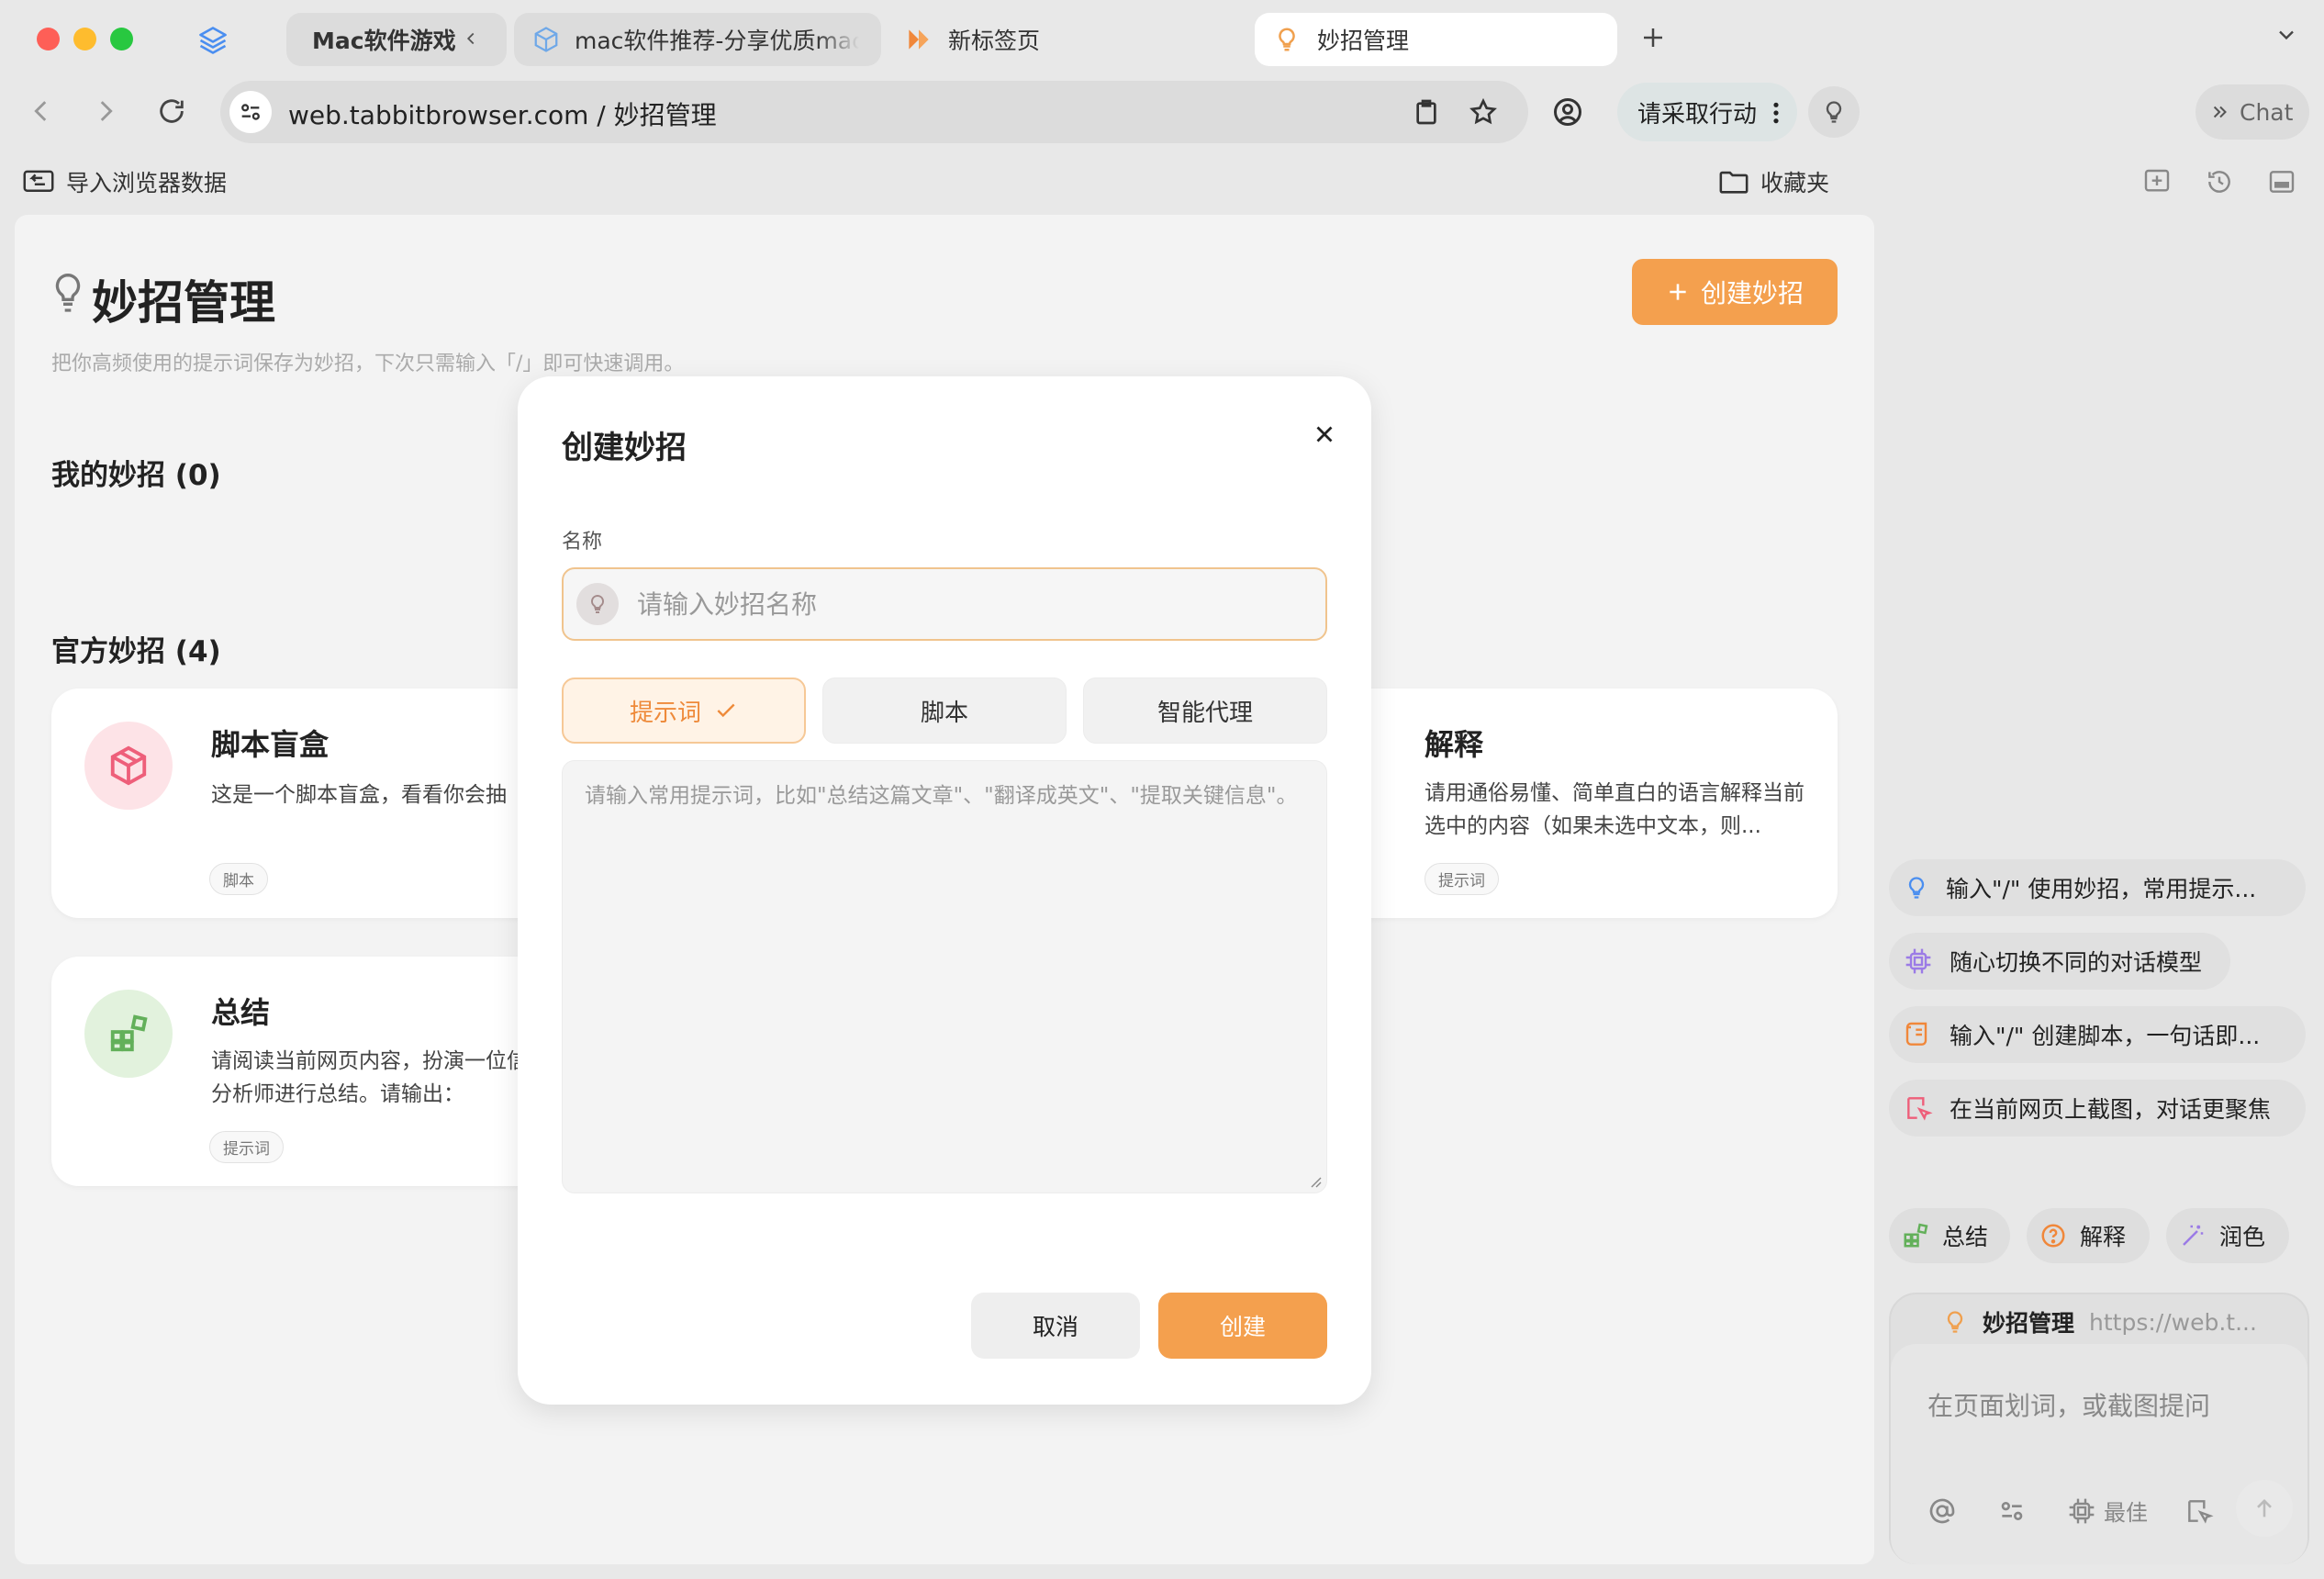 This screenshot has width=2324, height=1579. Describe the element at coordinates (2286, 35) in the screenshot. I see `chevron-down-icon` at that location.